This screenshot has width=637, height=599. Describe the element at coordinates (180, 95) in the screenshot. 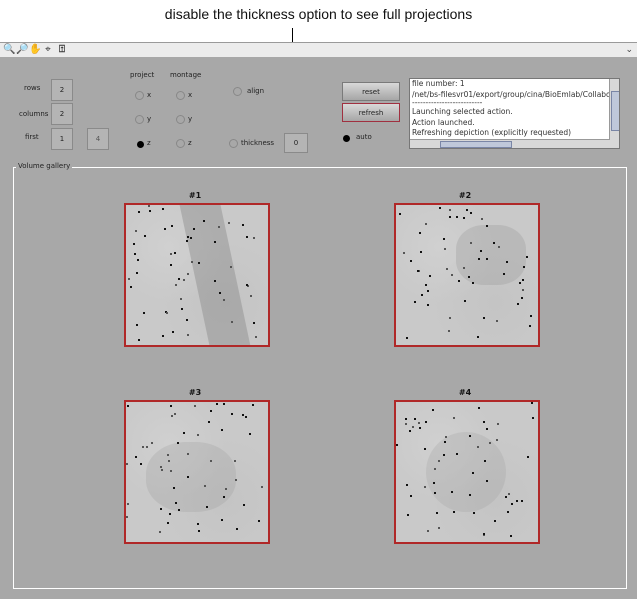

I see `montage-x-radio` at that location.